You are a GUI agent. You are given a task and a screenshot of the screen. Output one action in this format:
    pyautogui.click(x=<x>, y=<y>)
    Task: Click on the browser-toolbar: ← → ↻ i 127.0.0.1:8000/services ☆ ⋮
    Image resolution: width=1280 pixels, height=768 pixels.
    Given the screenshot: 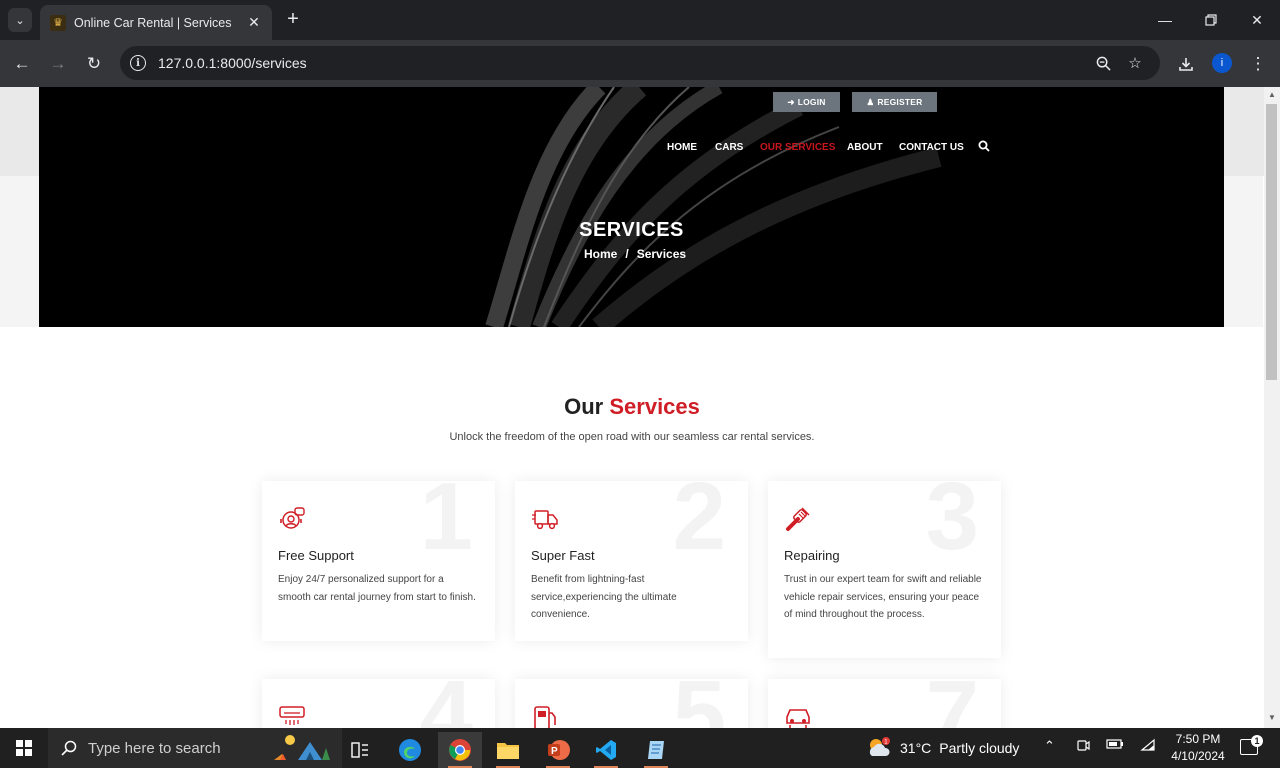 What is the action you would take?
    pyautogui.click(x=640, y=63)
    